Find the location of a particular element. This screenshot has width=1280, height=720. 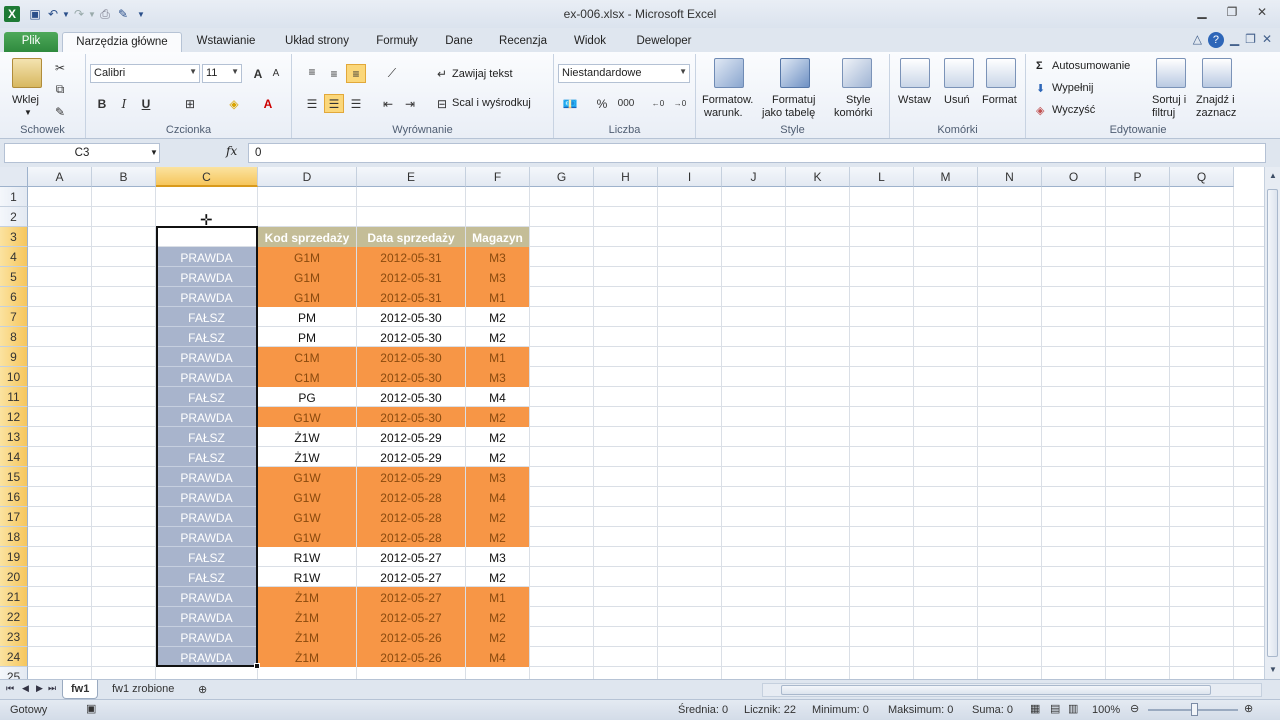

format-cells-icon is located at coordinates (1001, 73).